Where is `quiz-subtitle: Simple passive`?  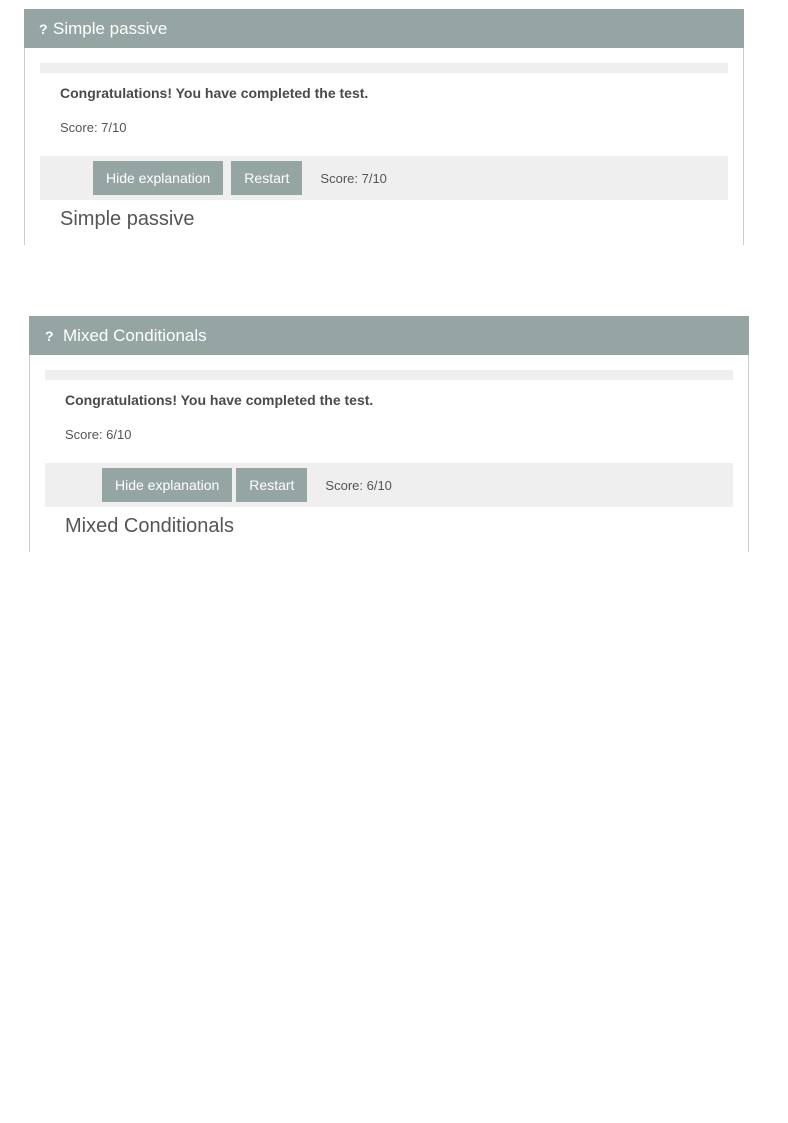 quiz-subtitle: Simple passive is located at coordinates (127, 219).